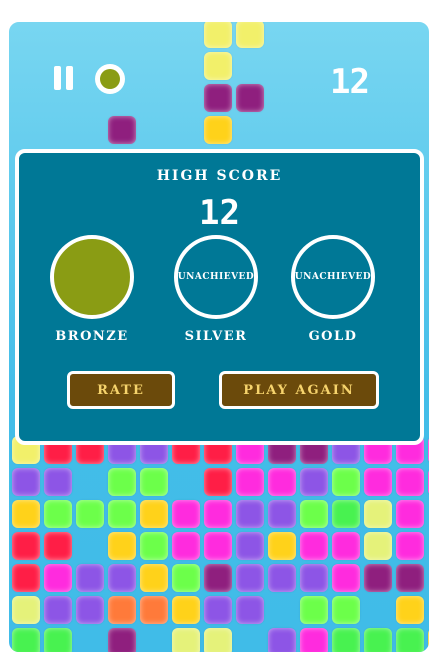  What do you see at coordinates (350, 82) in the screenshot?
I see `current-score: 12` at bounding box center [350, 82].